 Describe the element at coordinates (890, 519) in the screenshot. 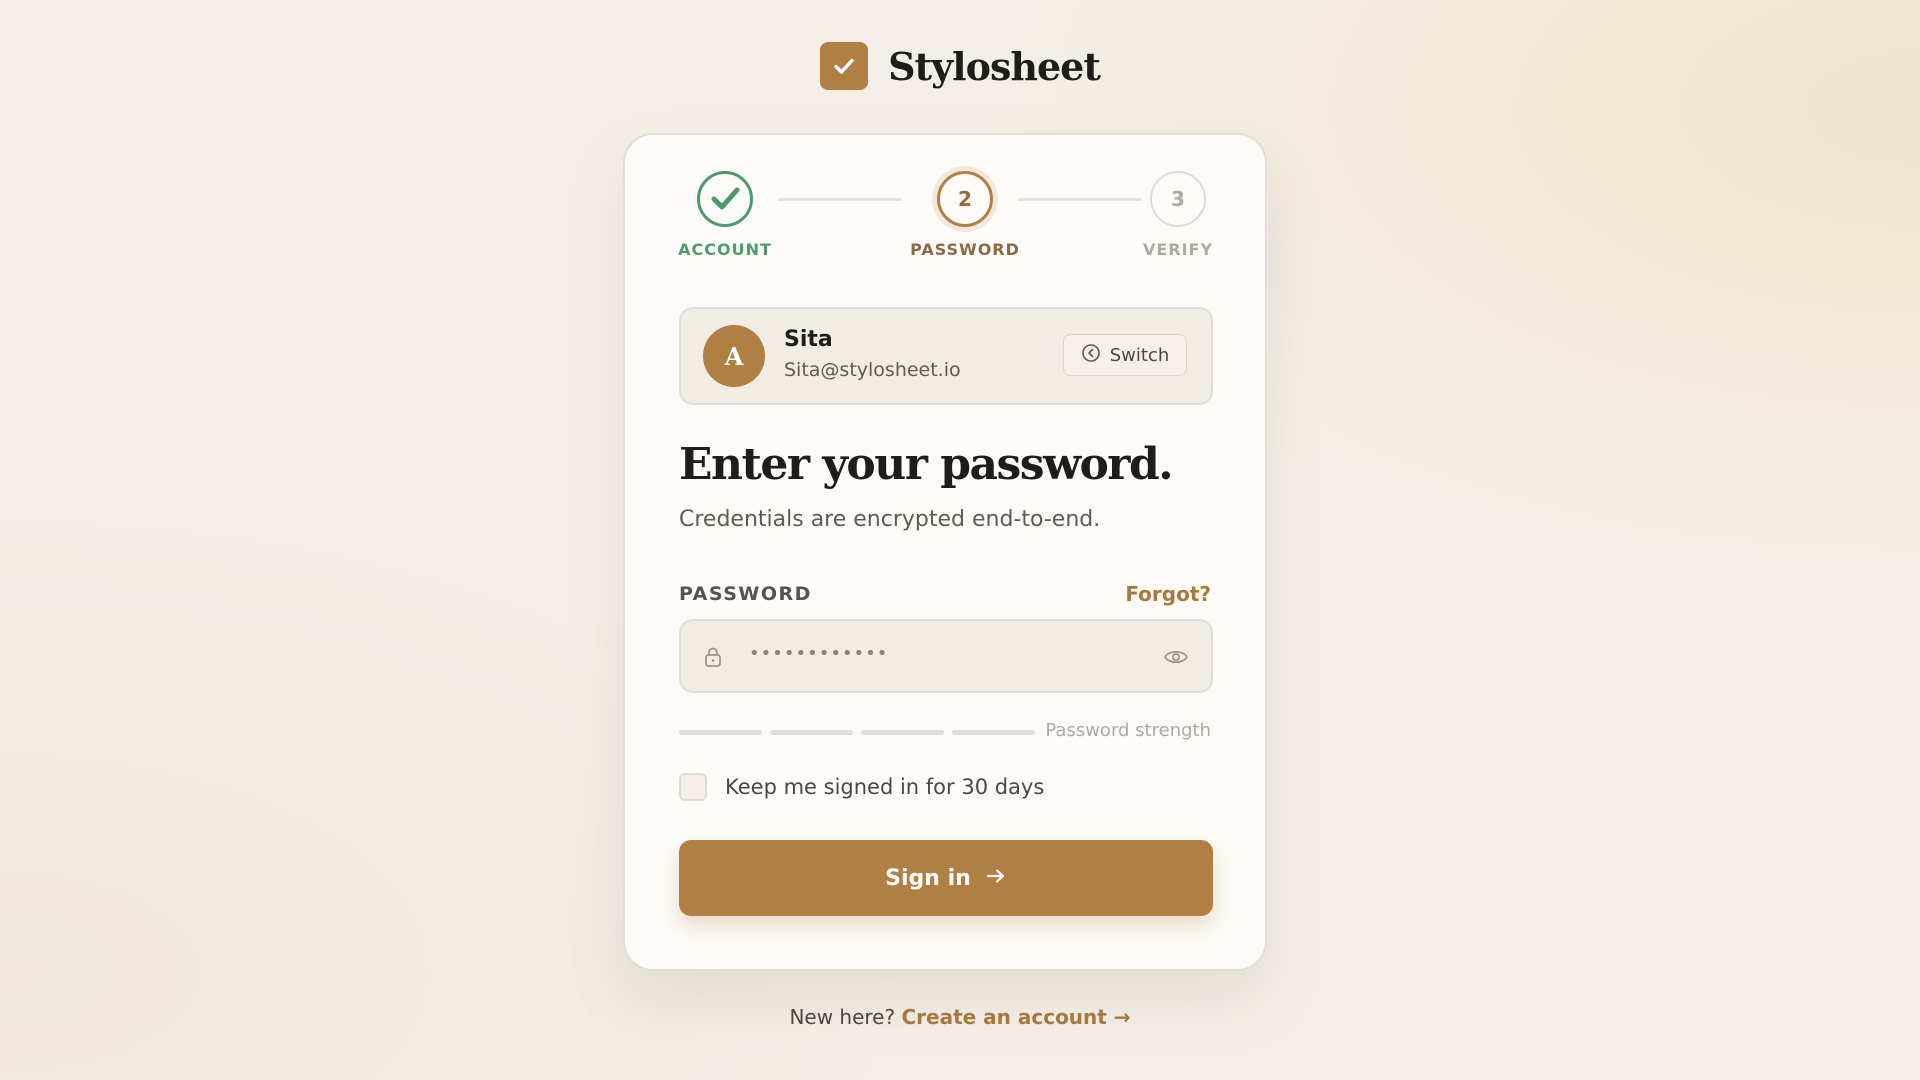

I see `page-subtitle: Credentials are encrypted end-to-end.` at that location.